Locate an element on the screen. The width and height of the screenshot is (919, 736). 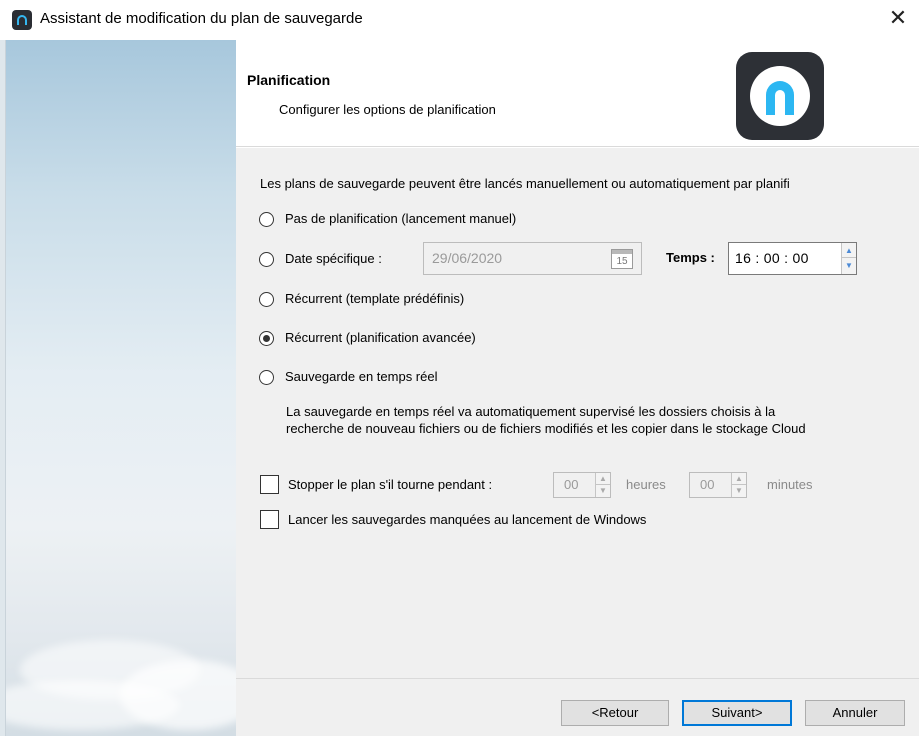
radio-recurrent-advanced is located at coordinates (266, 338).